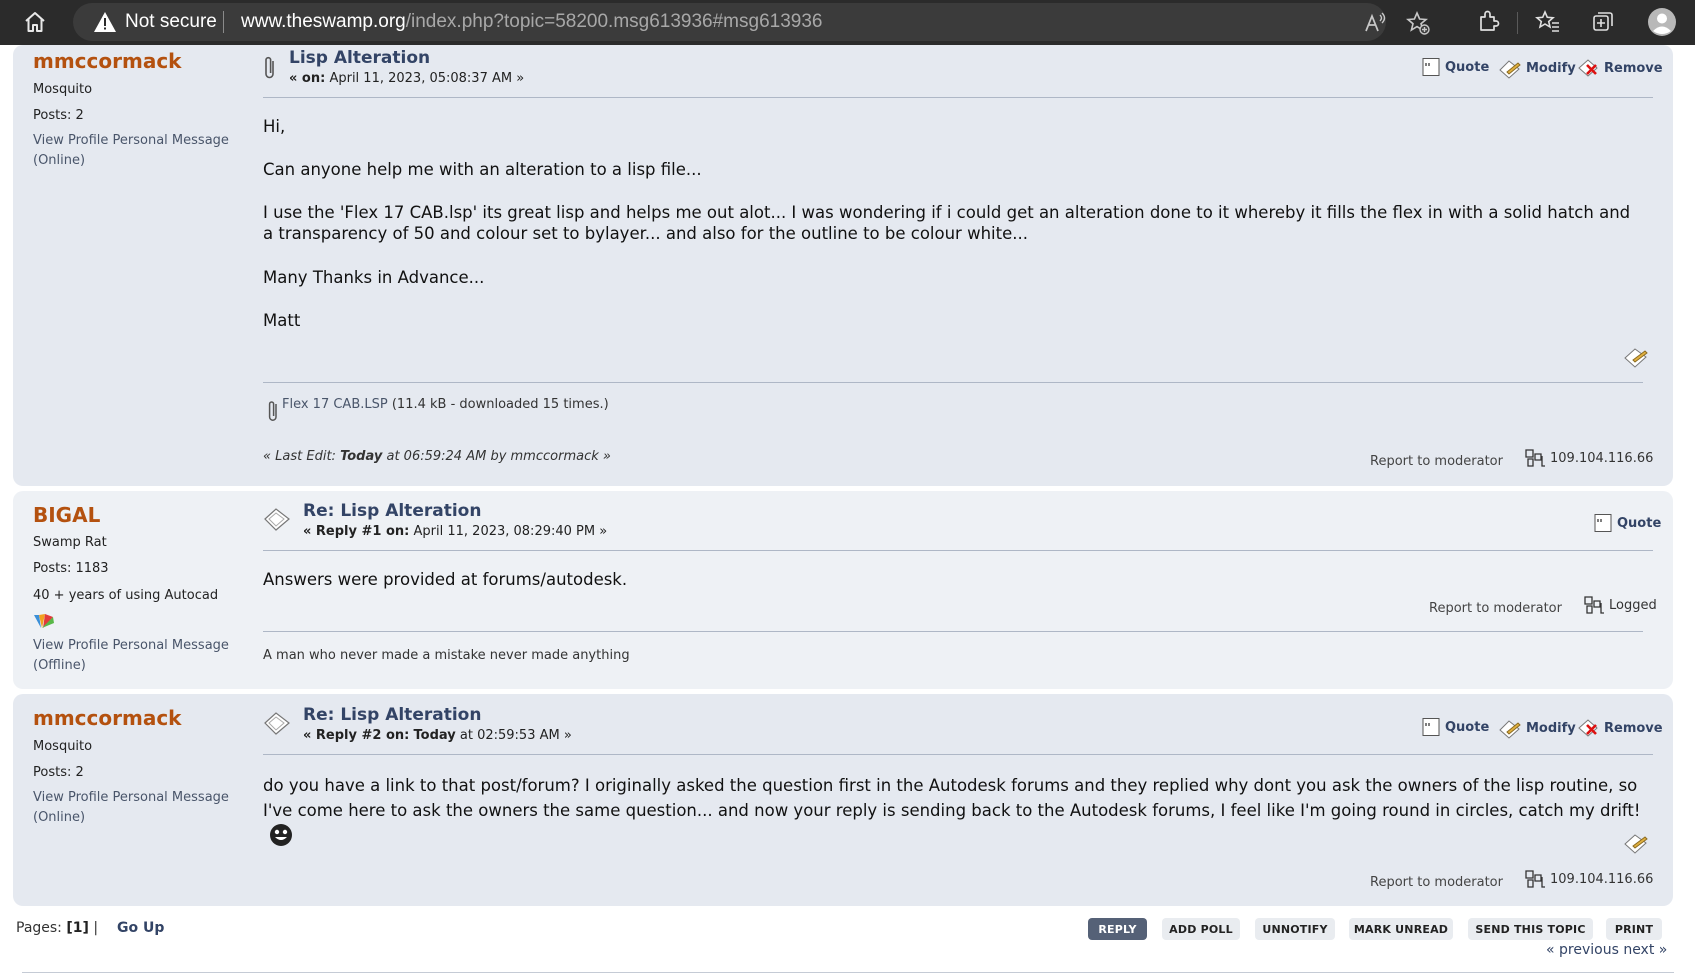  What do you see at coordinates (66, 515) in the screenshot?
I see `poster-username: BIGAL` at bounding box center [66, 515].